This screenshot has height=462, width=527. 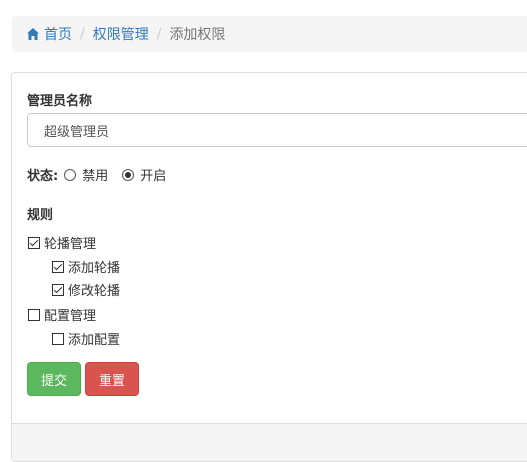 What do you see at coordinates (58, 266) in the screenshot?
I see `rule-carousel-add-checkbox` at bounding box center [58, 266].